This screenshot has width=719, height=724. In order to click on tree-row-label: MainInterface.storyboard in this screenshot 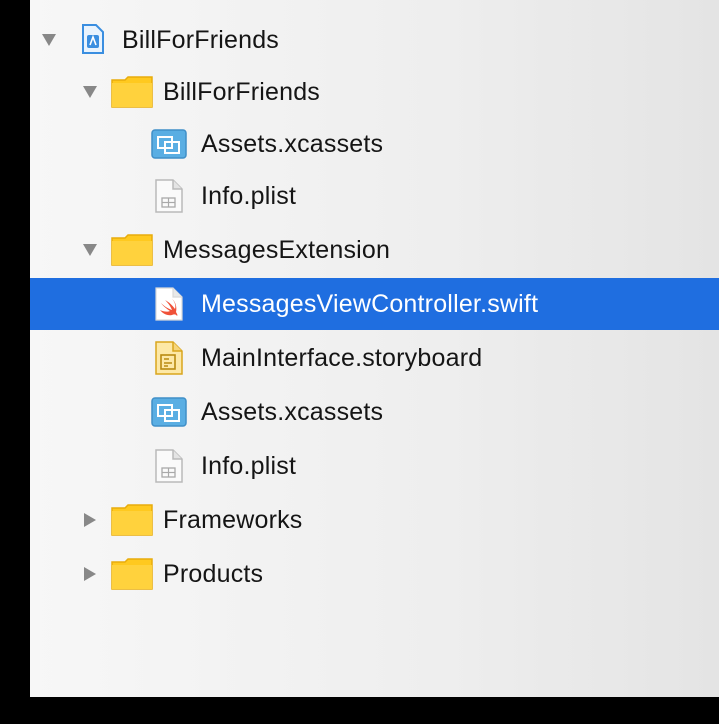, I will do `click(342, 357)`.